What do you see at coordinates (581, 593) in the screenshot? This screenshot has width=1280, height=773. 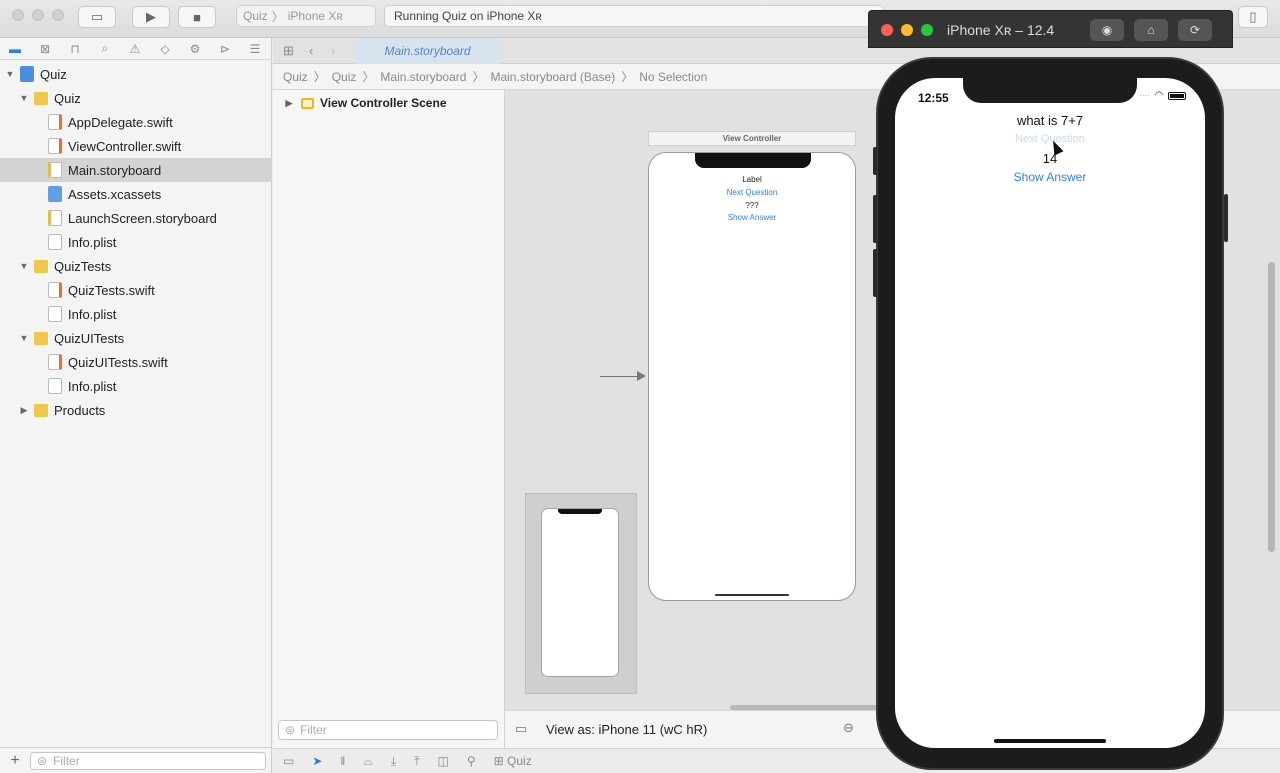 I see `minimap` at bounding box center [581, 593].